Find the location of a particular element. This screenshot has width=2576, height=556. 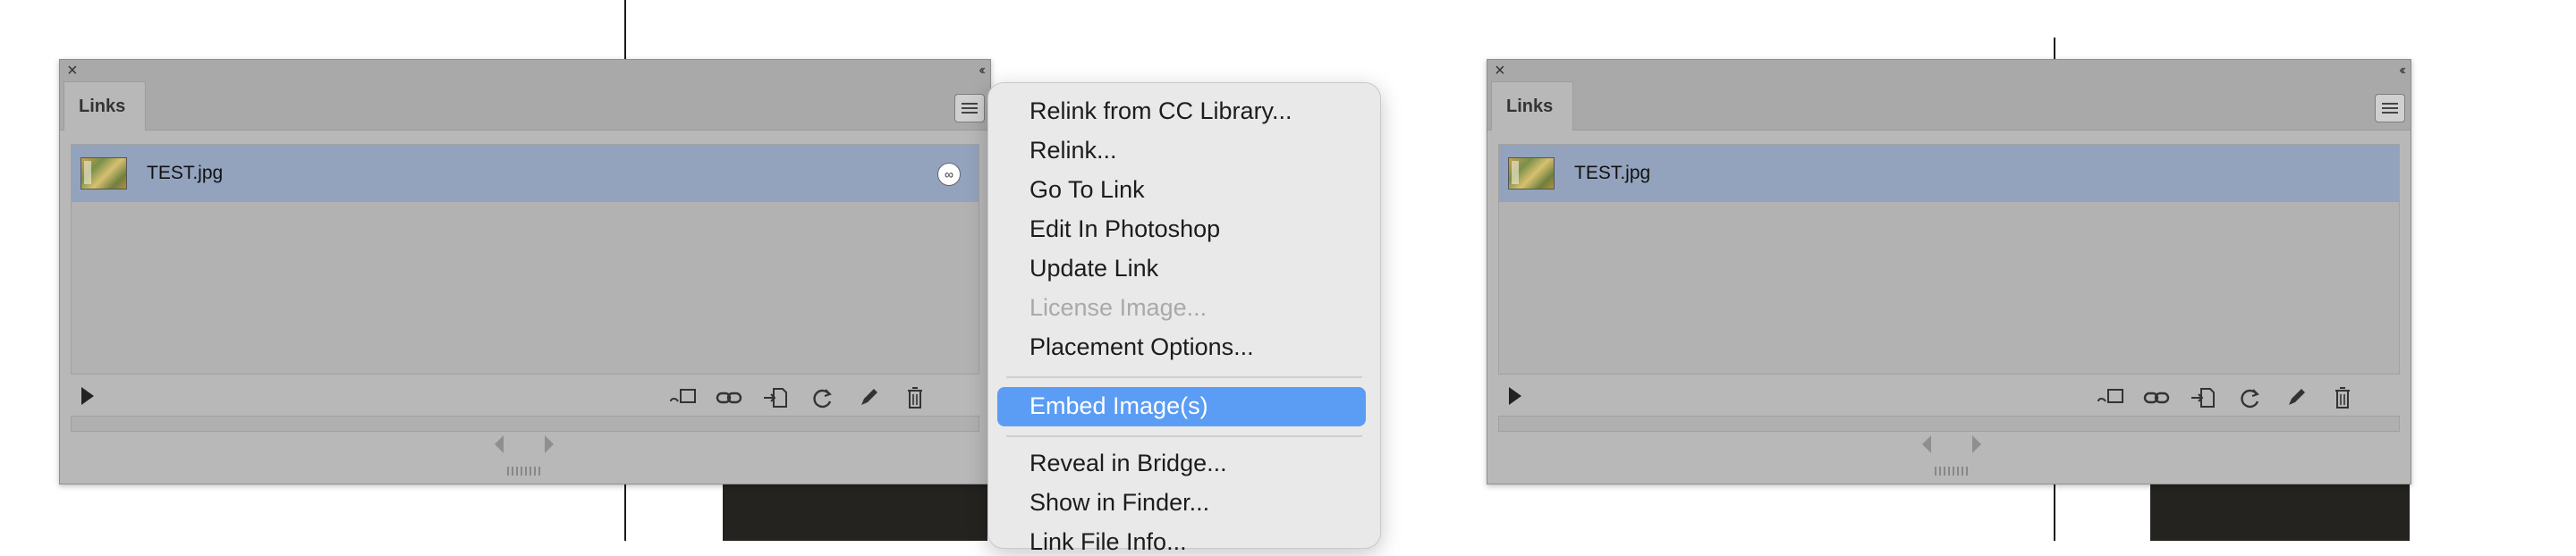

menu-item-go-to-link: Go To Link is located at coordinates (1087, 190).